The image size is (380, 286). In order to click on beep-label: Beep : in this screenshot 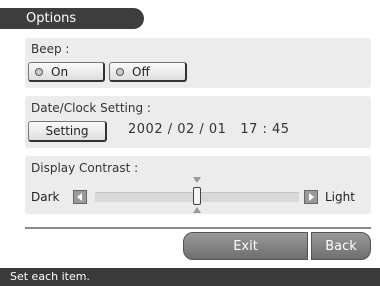, I will do `click(50, 49)`.